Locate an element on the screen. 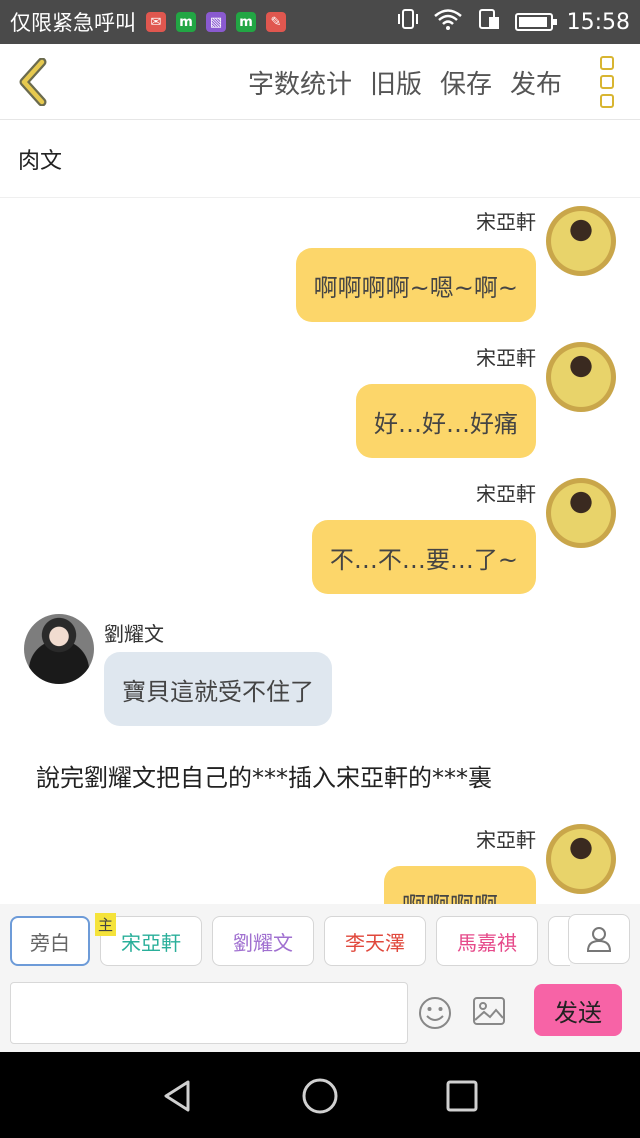 The height and width of the screenshot is (1138, 640). status-left: 仅限紧急呼叫 ✉ m ▧ m ✎ is located at coordinates (148, 22).